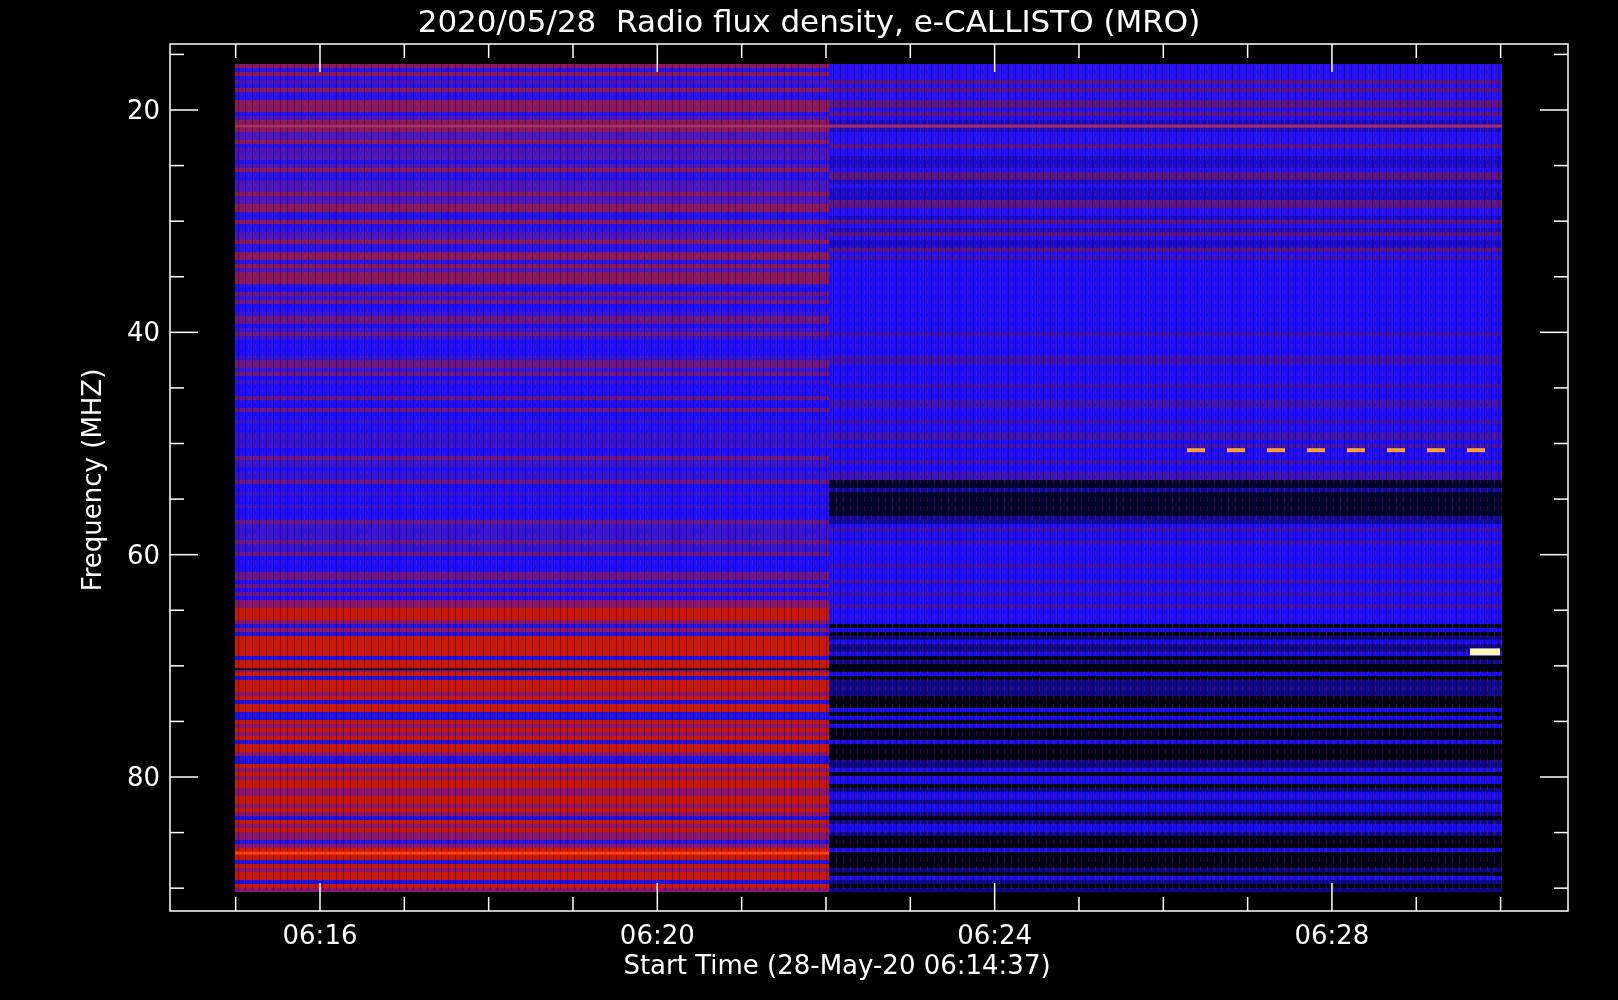 This screenshot has width=1618, height=1000. I want to click on x-tick-label: 06:20, so click(657, 935).